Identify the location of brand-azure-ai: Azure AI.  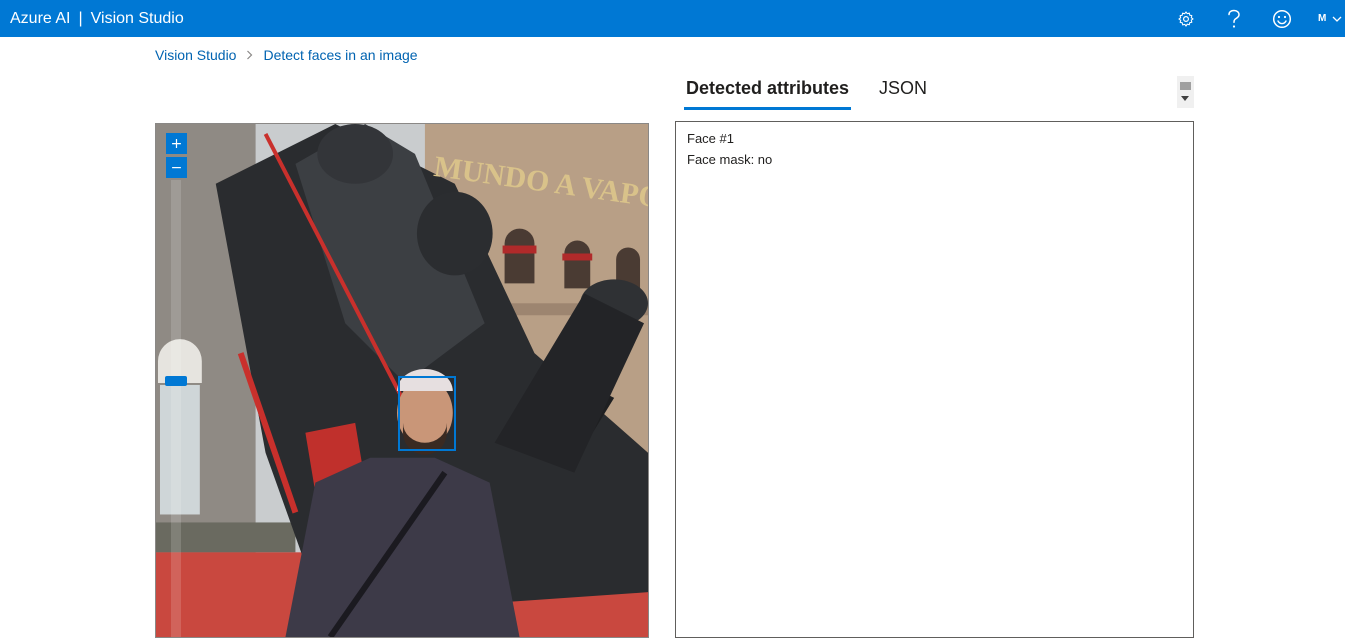
(40, 18).